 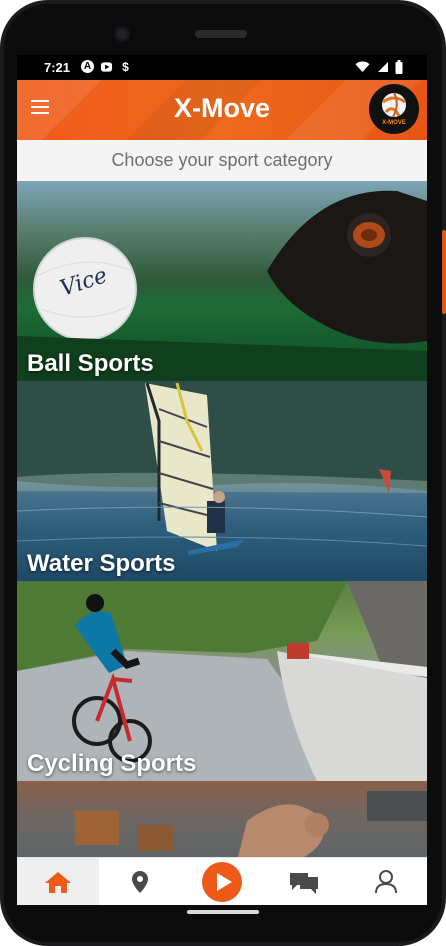 I want to click on play-icon, so click(x=222, y=882).